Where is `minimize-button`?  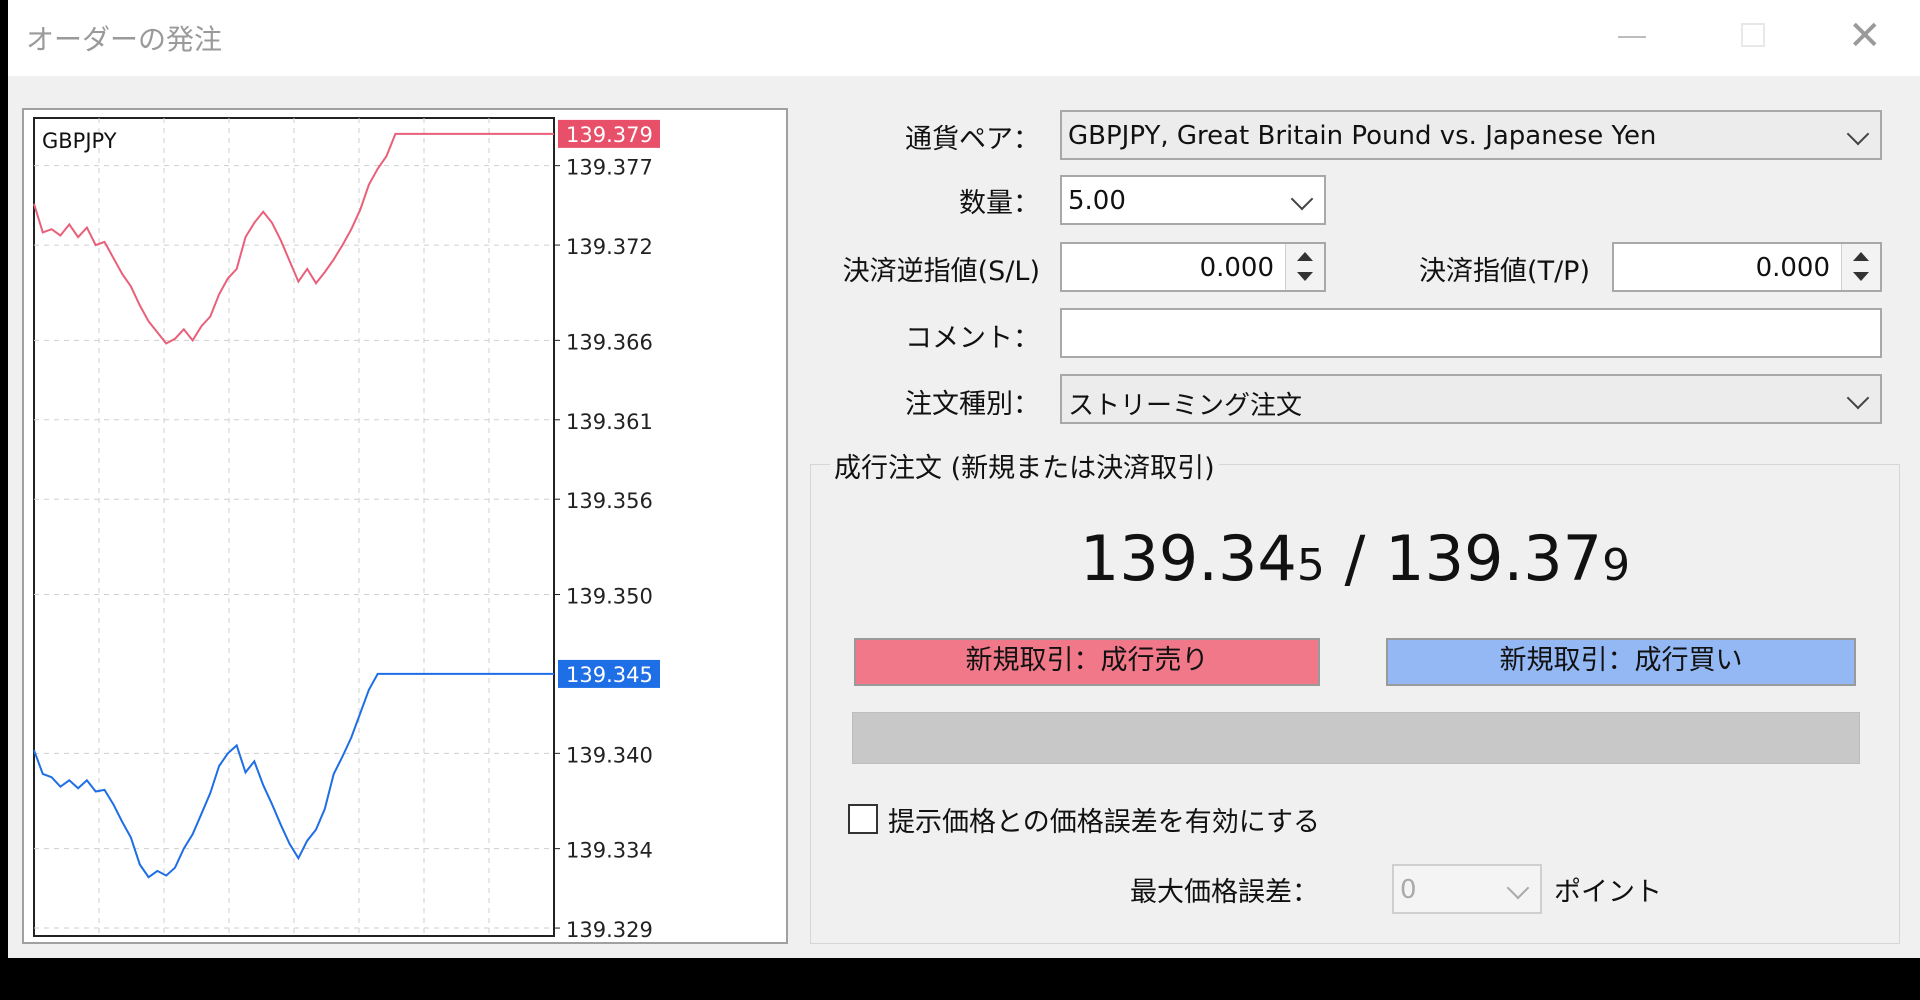
minimize-button is located at coordinates (1633, 38).